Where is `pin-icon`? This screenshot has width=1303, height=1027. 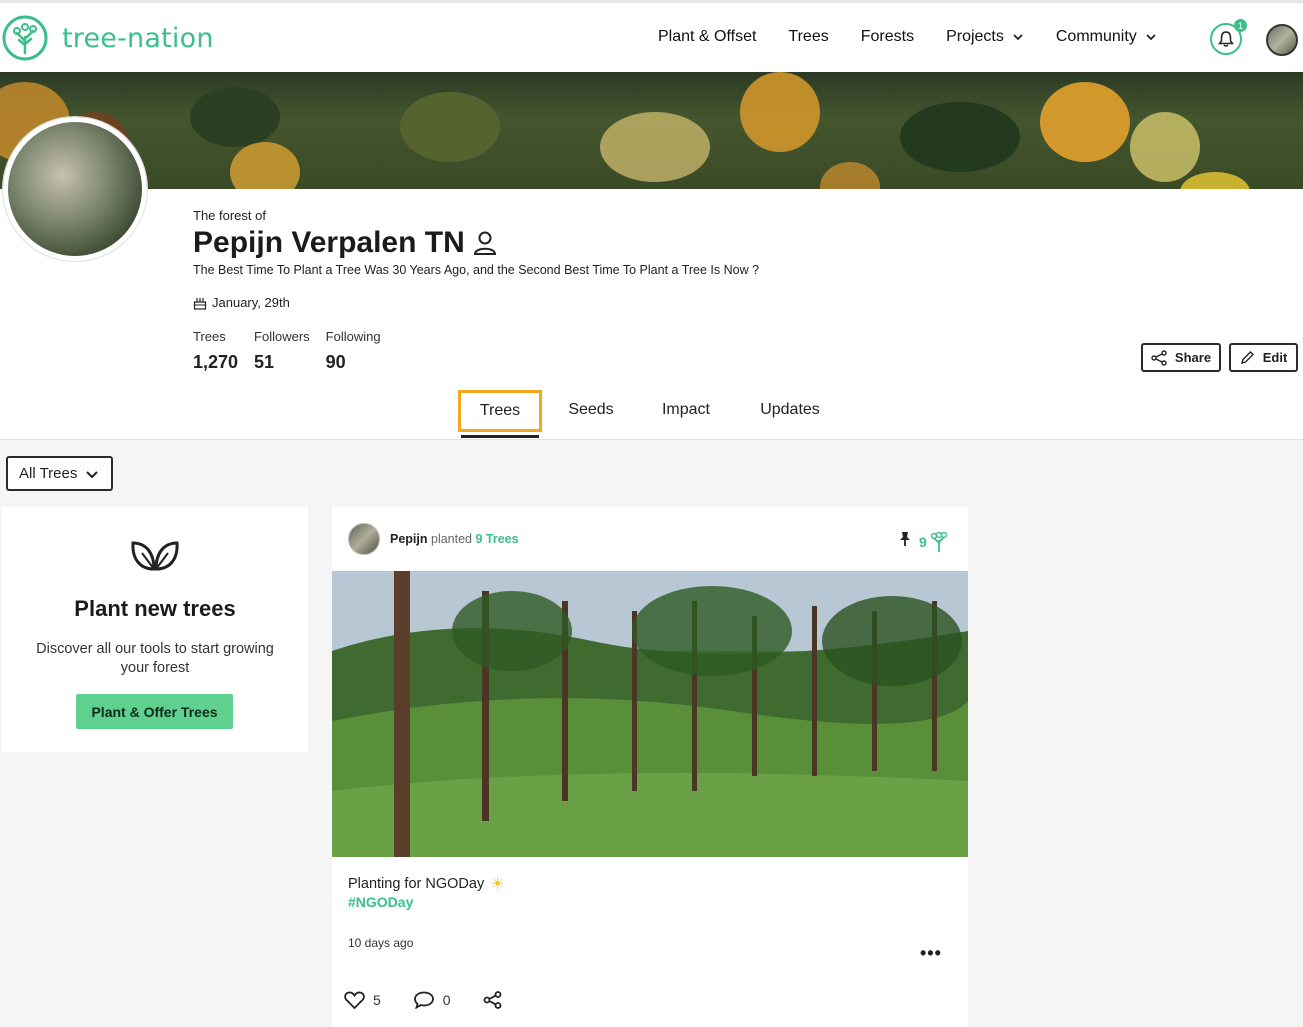
pin-icon is located at coordinates (905, 539).